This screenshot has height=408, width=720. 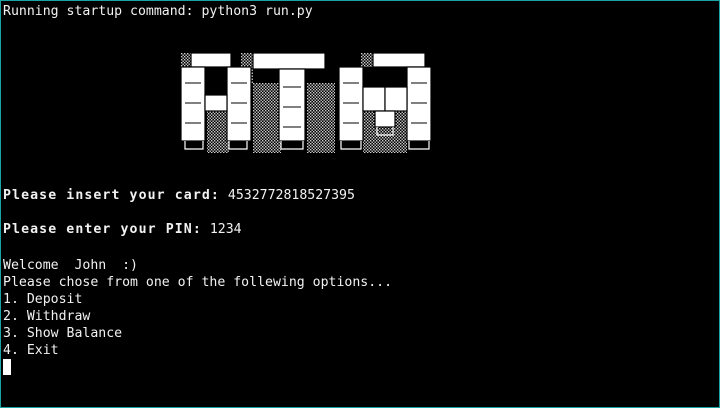 What do you see at coordinates (47, 316) in the screenshot?
I see `option-withdraw: 2. Withdraw` at bounding box center [47, 316].